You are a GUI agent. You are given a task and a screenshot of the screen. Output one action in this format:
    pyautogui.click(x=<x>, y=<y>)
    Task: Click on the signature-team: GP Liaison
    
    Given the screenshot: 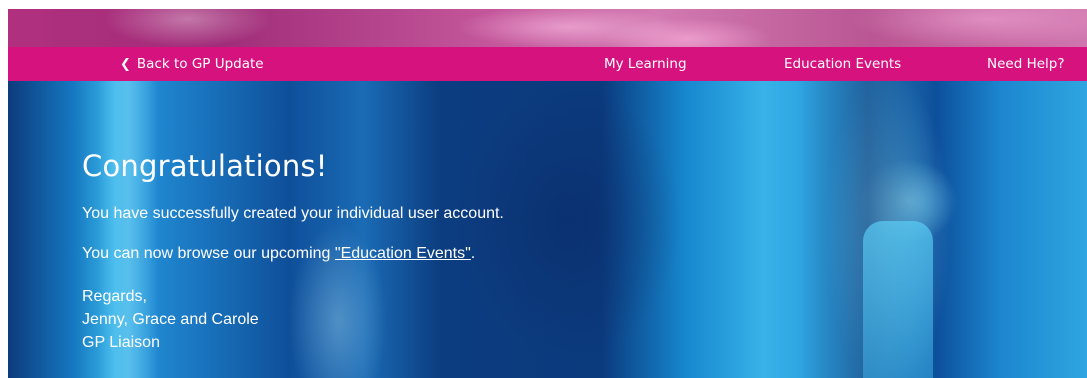 What is the action you would take?
    pyautogui.click(x=121, y=342)
    